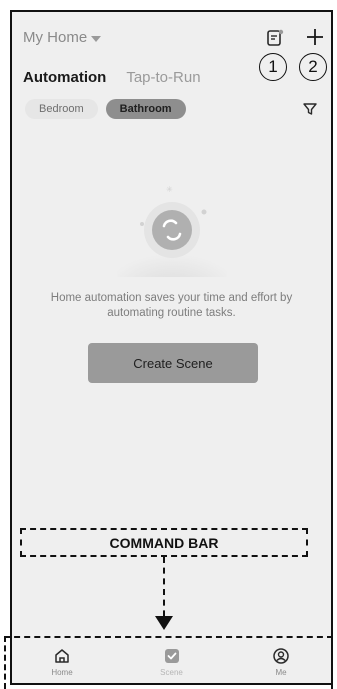  Describe the element at coordinates (96, 38) in the screenshot. I see `chevron-down-icon` at that location.